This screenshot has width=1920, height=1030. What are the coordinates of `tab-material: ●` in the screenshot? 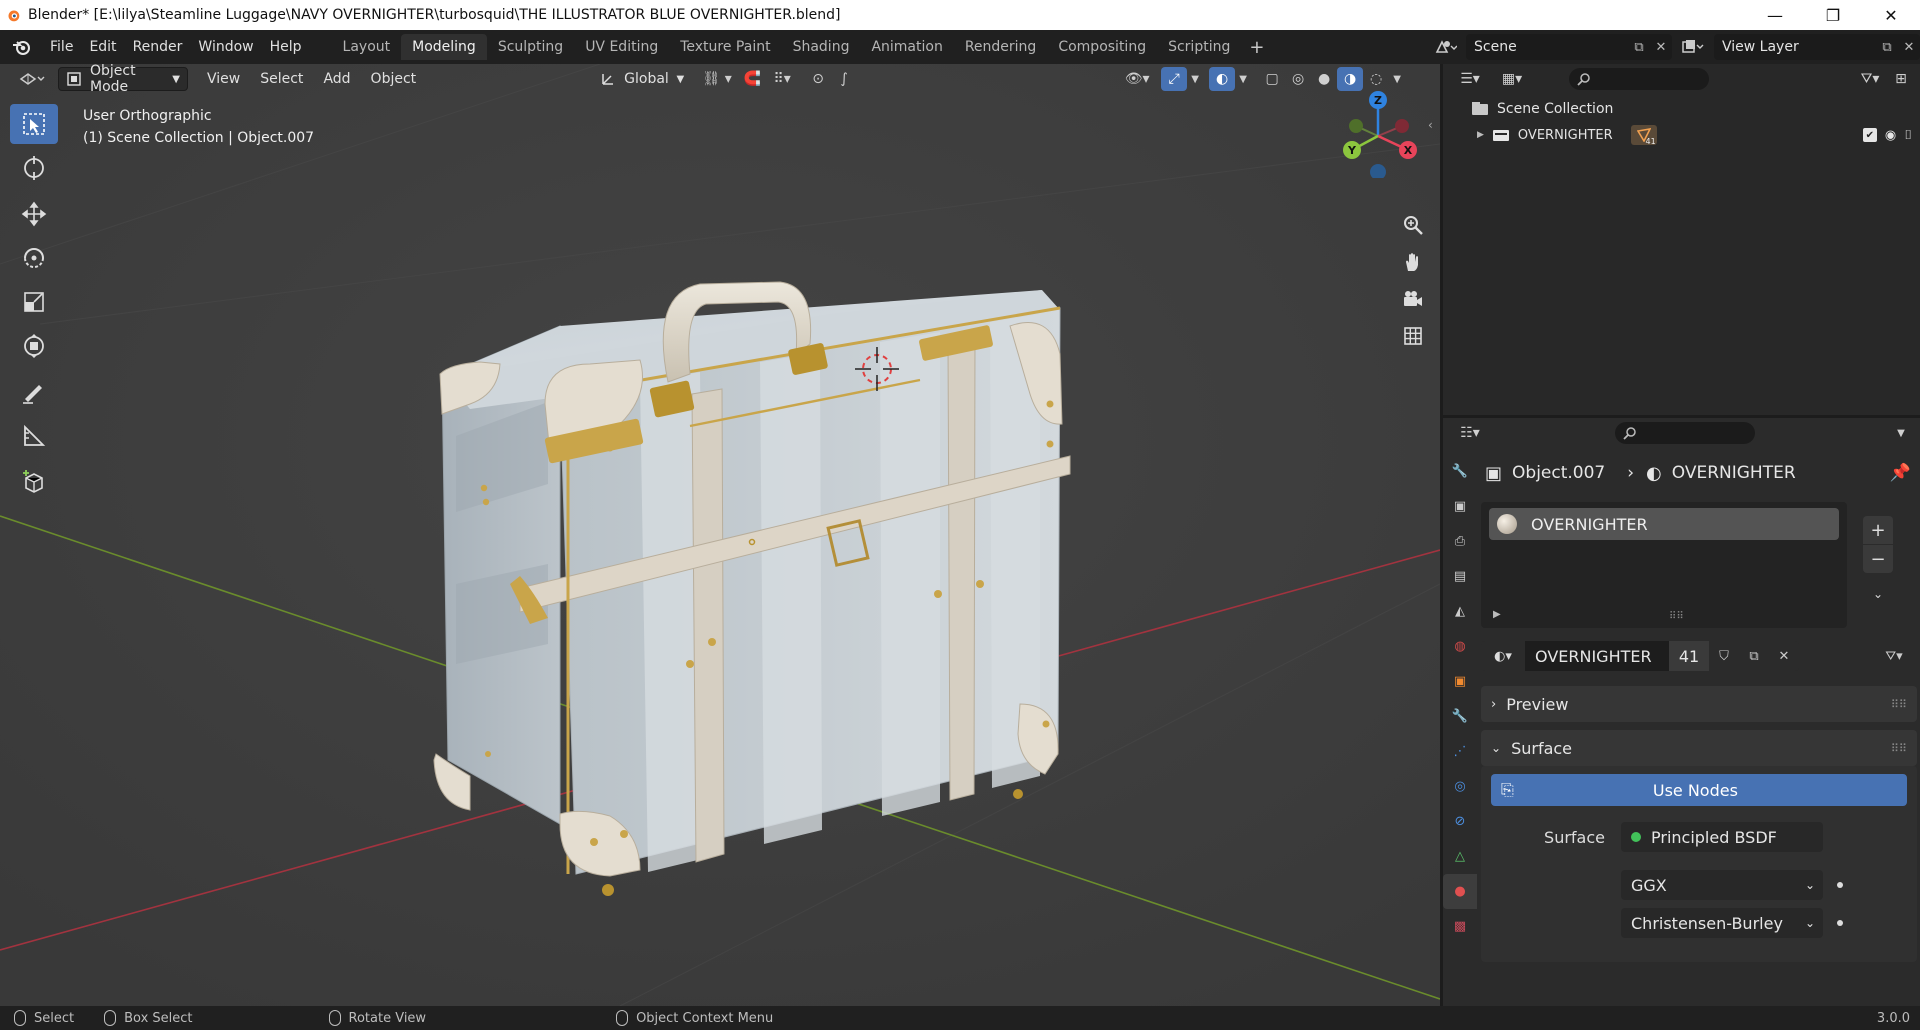 It's located at (1460, 891).